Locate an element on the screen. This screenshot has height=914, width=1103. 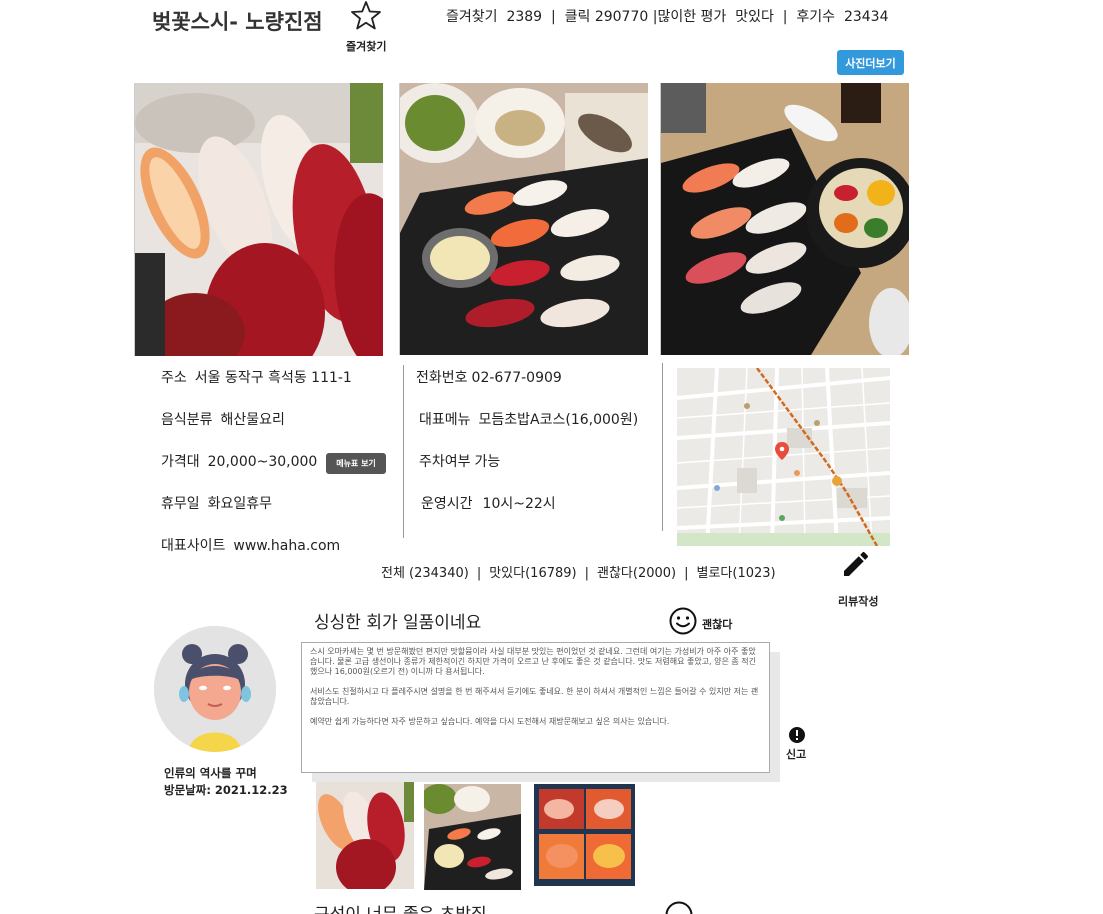
parking-label: 주차여부 is located at coordinates (445, 462).